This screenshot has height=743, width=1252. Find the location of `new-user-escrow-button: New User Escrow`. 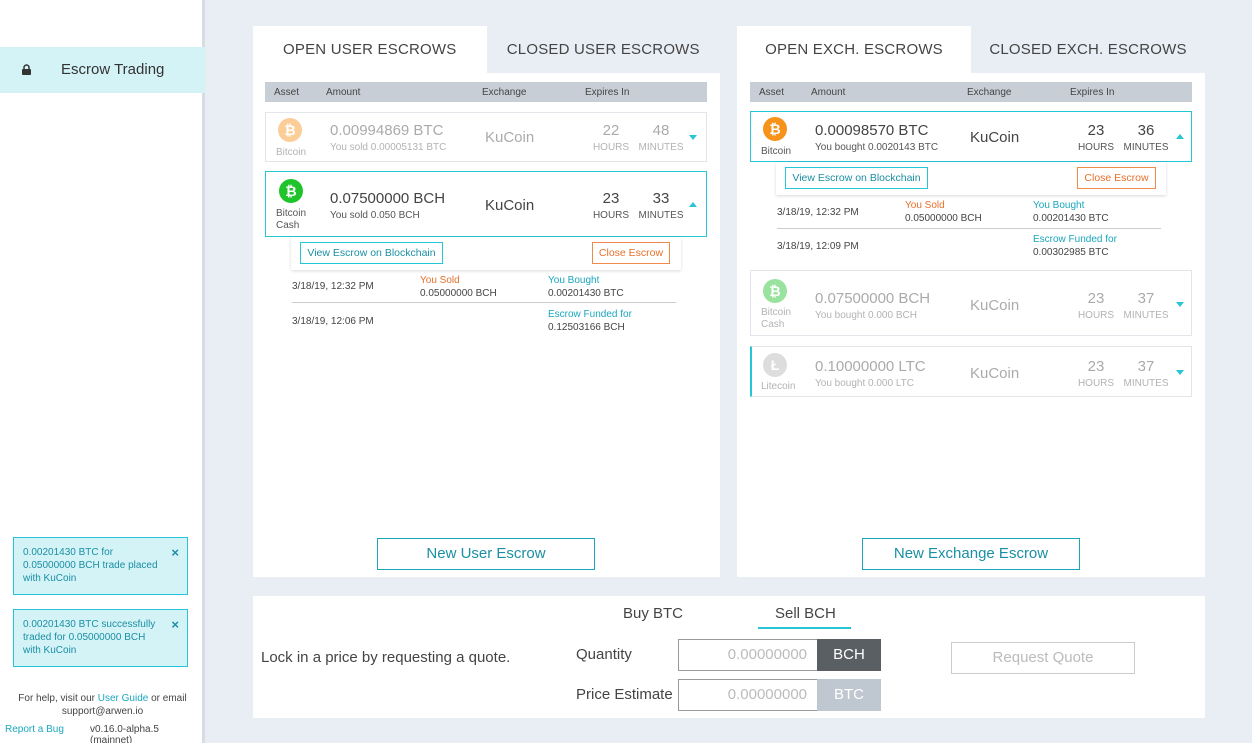

new-user-escrow-button: New User Escrow is located at coordinates (486, 554).